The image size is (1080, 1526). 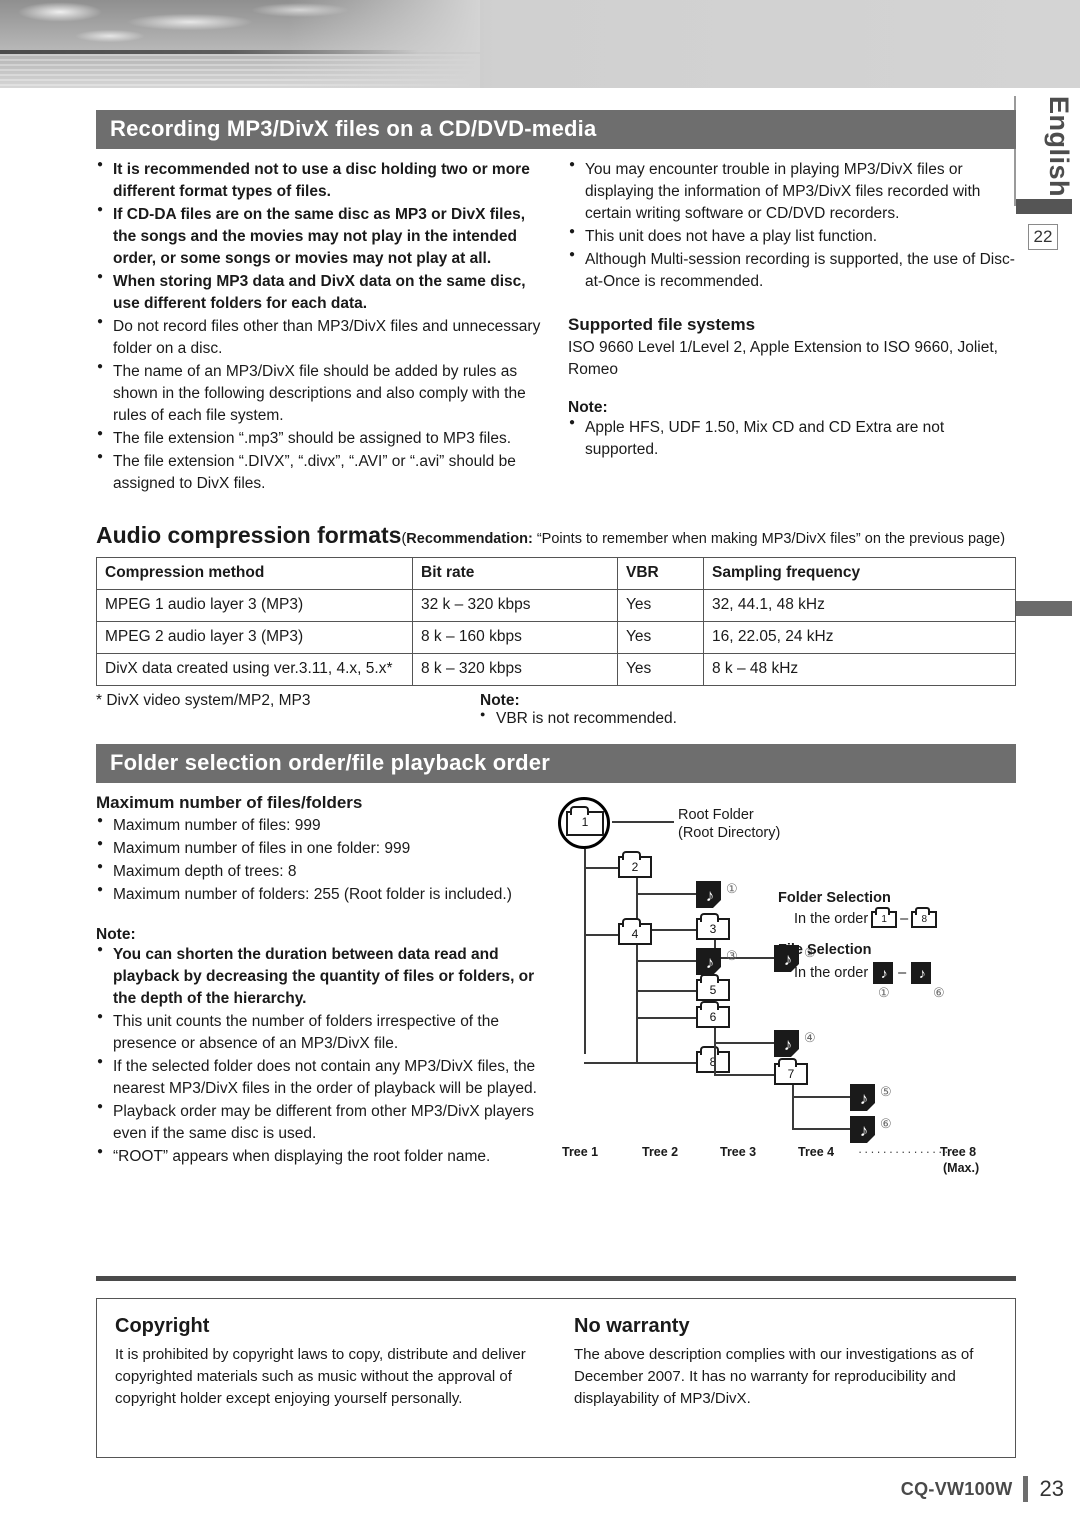 I want to click on table-cell-2-2: Yes, so click(x=660, y=669).